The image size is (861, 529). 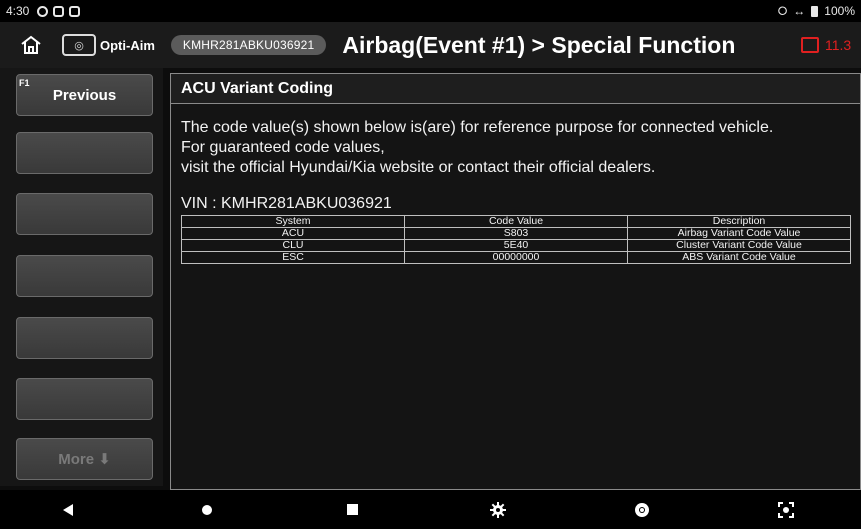 I want to click on column-header-system: System, so click(x=293, y=221).